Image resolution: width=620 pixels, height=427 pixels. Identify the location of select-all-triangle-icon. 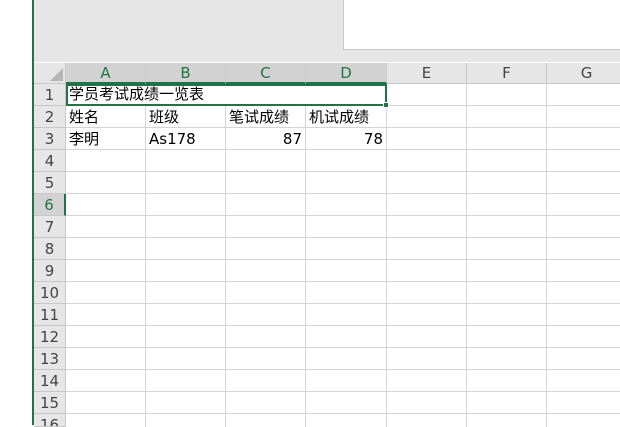
(56, 74).